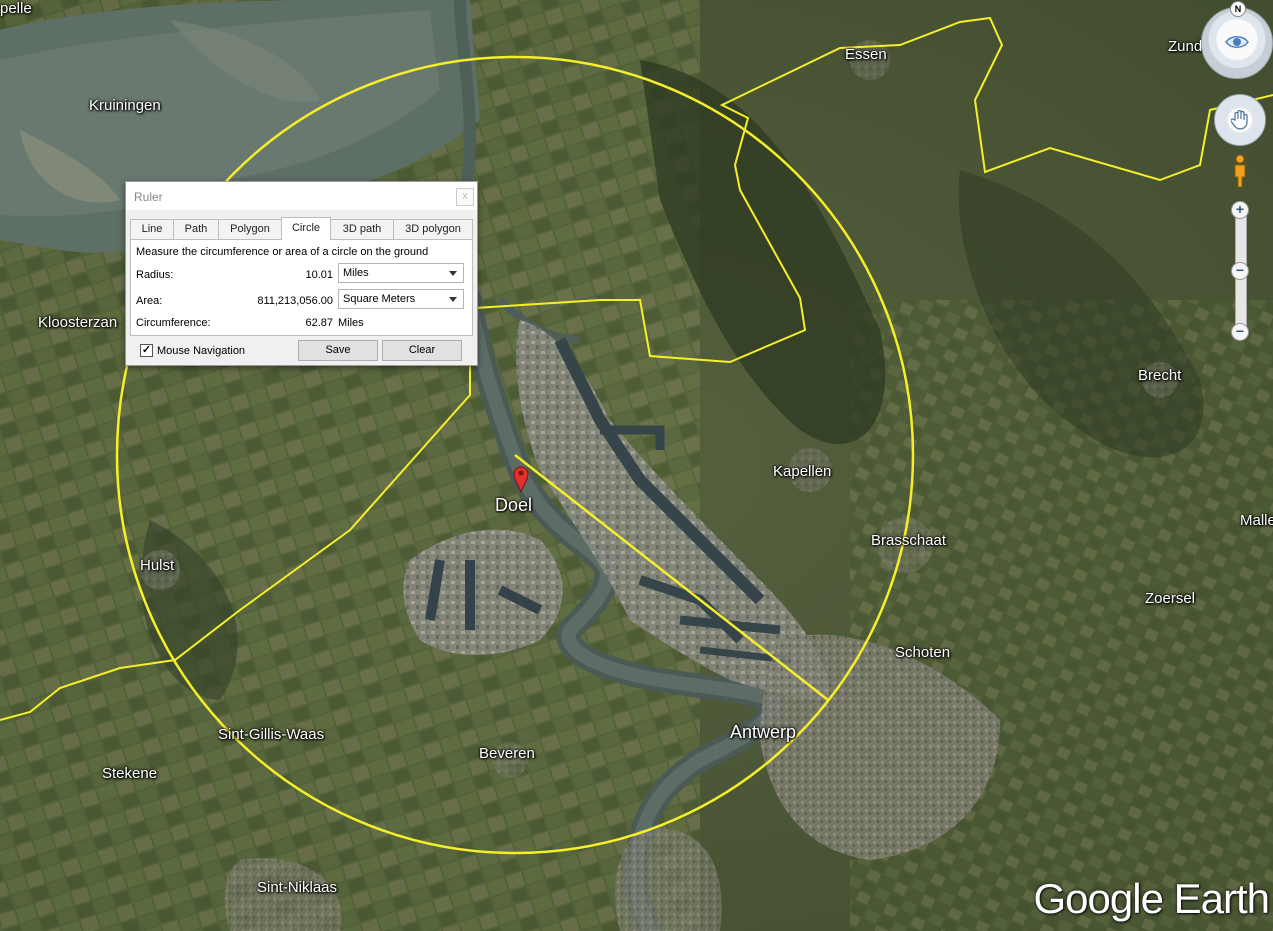 The width and height of the screenshot is (1273, 931). What do you see at coordinates (866, 54) in the screenshot?
I see `place-label: Essen` at bounding box center [866, 54].